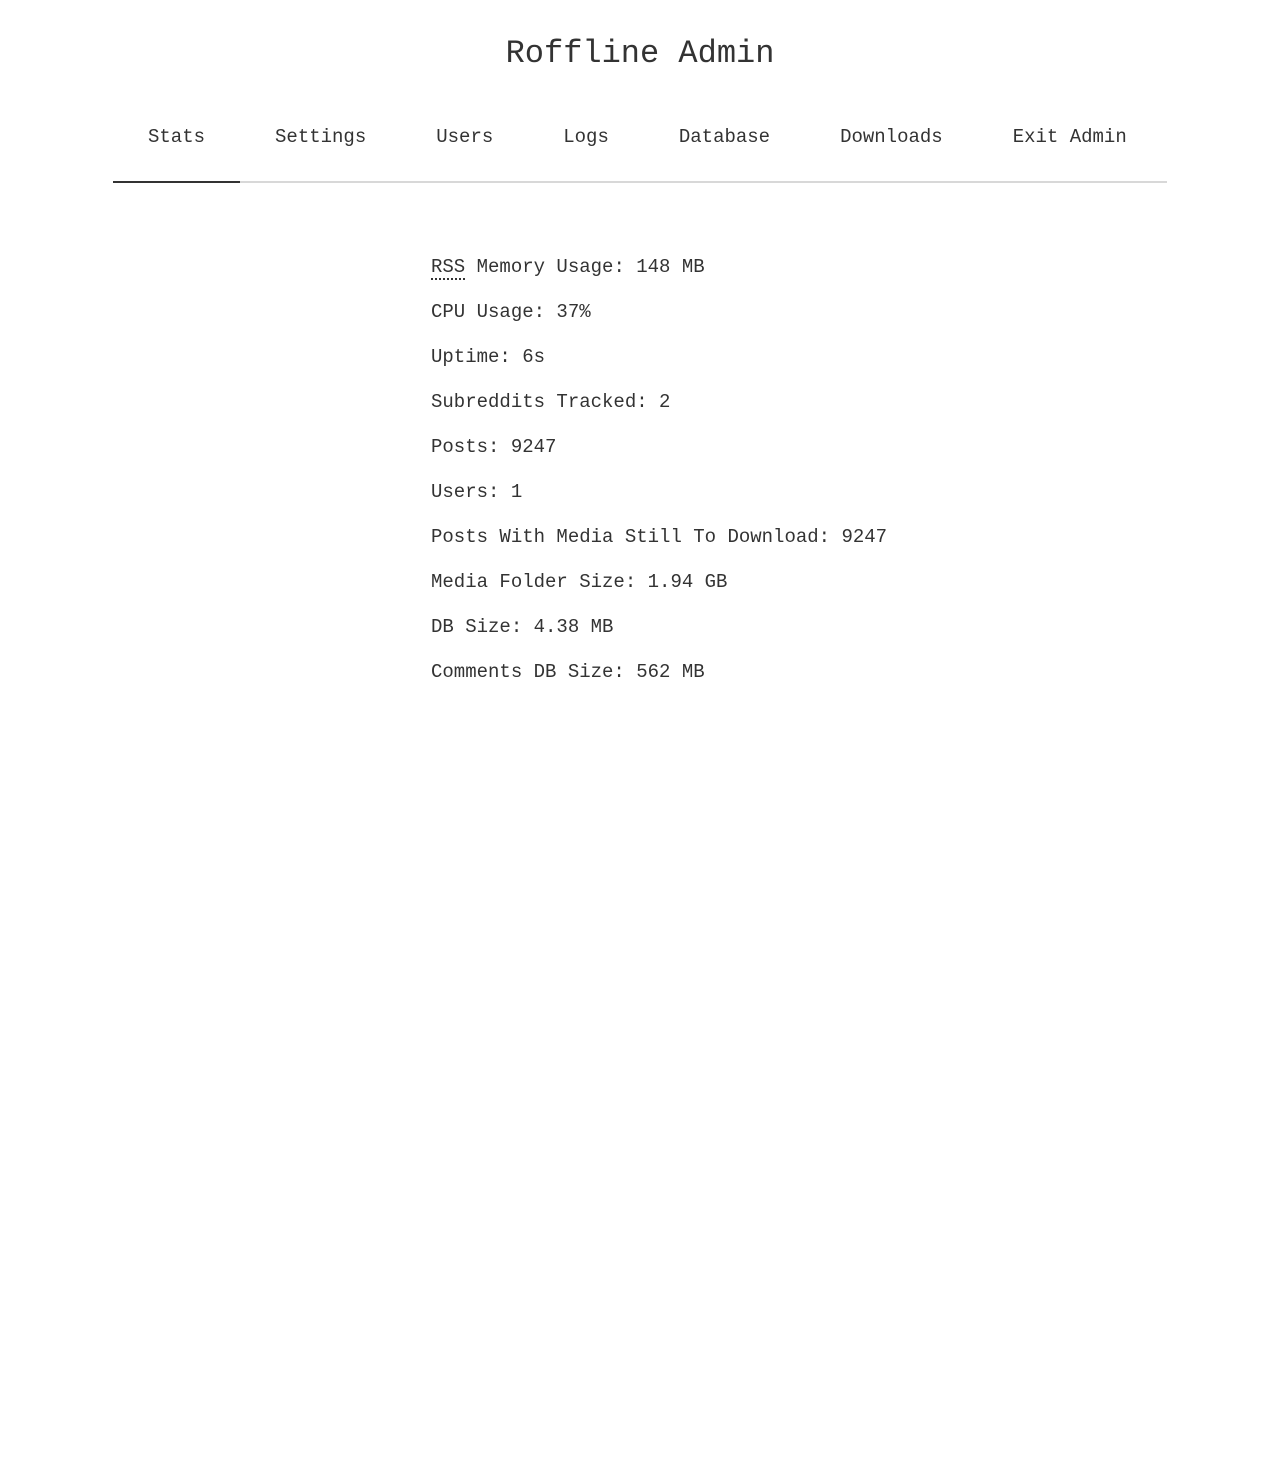 The height and width of the screenshot is (1480, 1280). What do you see at coordinates (494, 312) in the screenshot?
I see `stat-label: CPU Usage:` at bounding box center [494, 312].